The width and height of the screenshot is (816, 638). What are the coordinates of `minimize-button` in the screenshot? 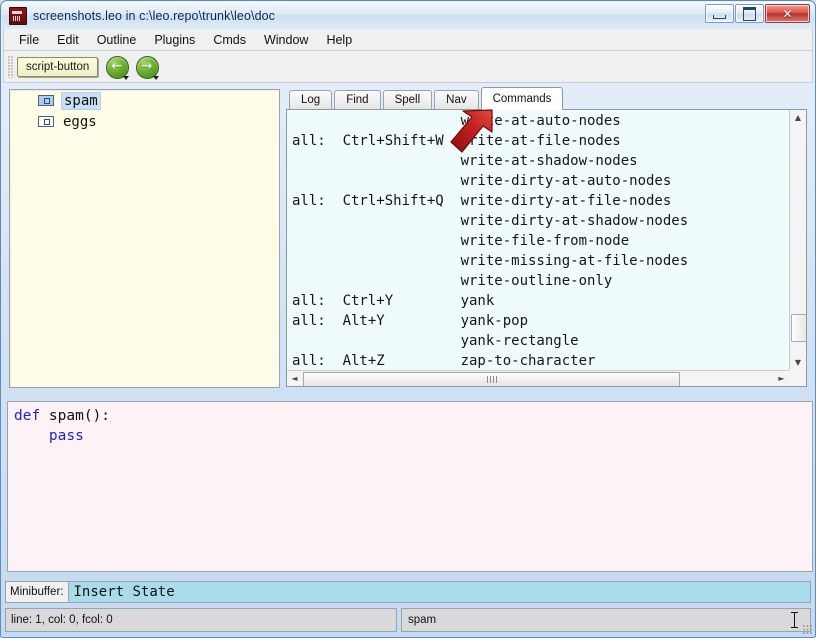 It's located at (719, 13).